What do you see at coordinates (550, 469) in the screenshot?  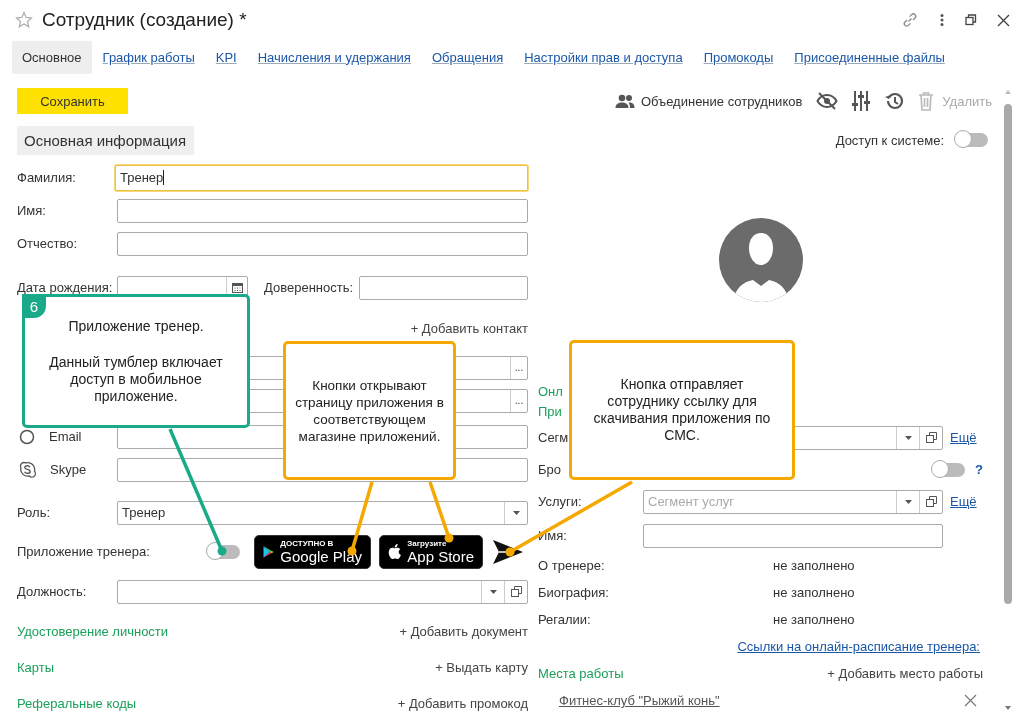 I see `field-label: Бро` at bounding box center [550, 469].